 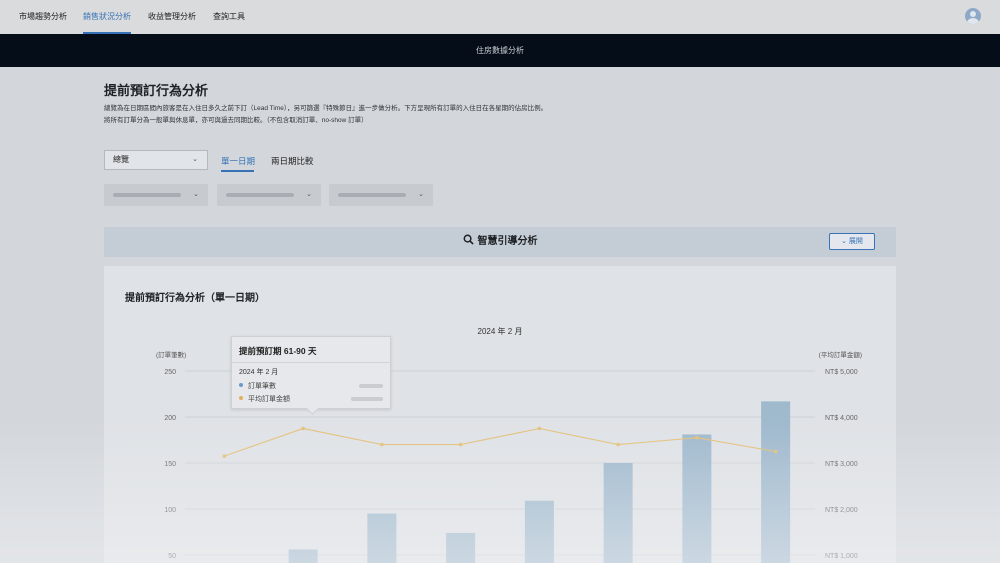 What do you see at coordinates (841, 418) in the screenshot?
I see `y-tick-label-right: NT$ 4,000` at bounding box center [841, 418].